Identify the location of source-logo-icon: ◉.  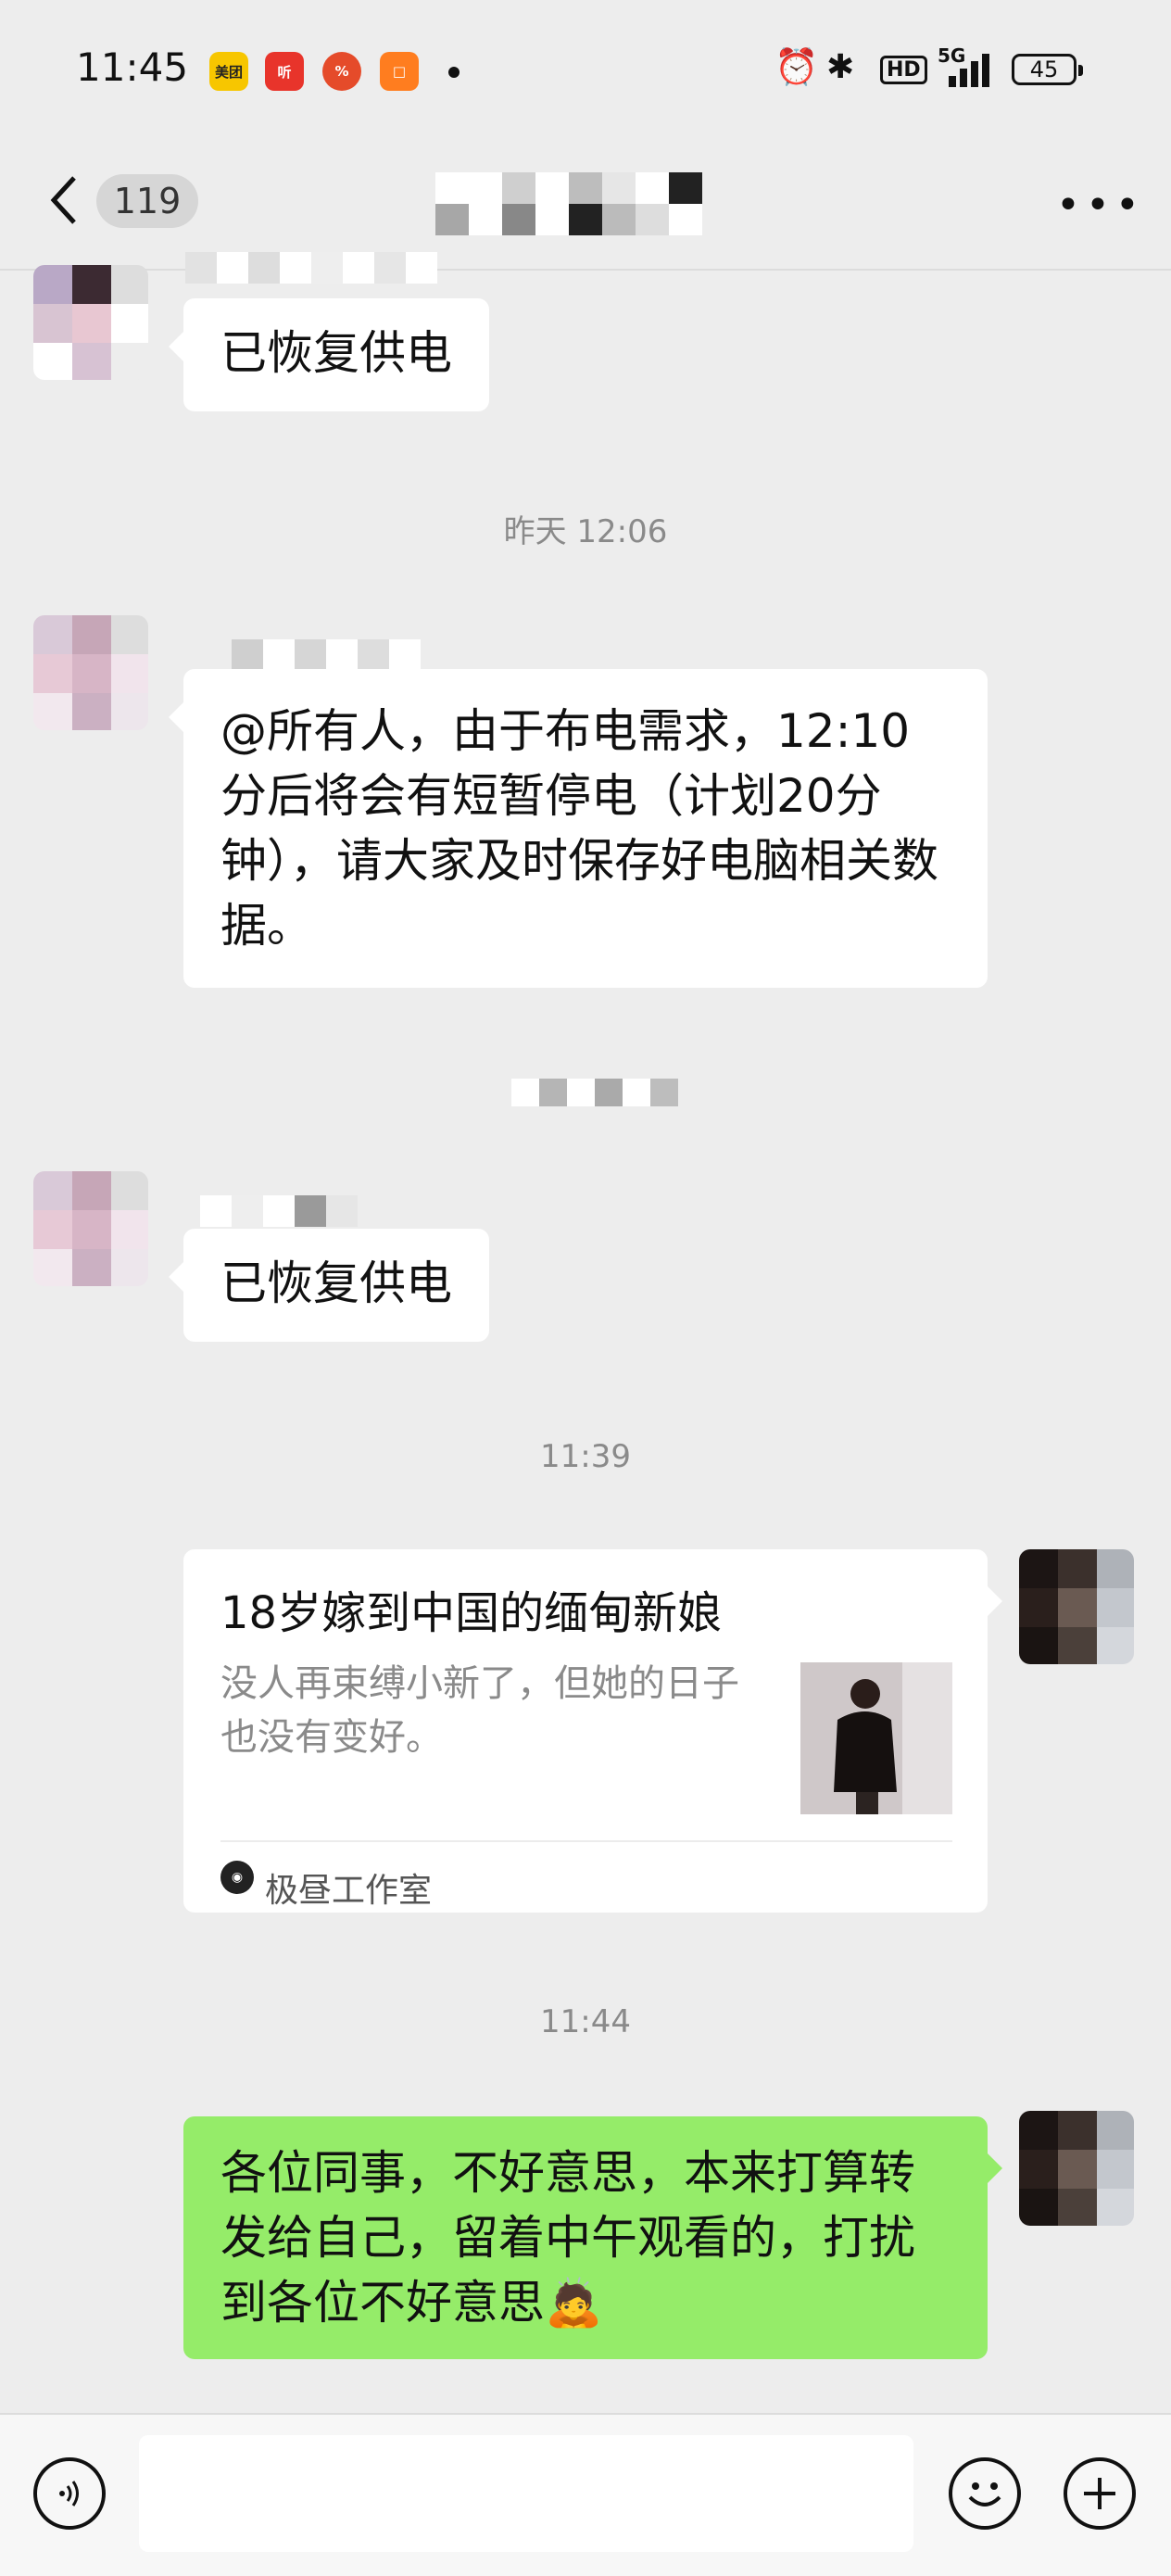
(237, 1878).